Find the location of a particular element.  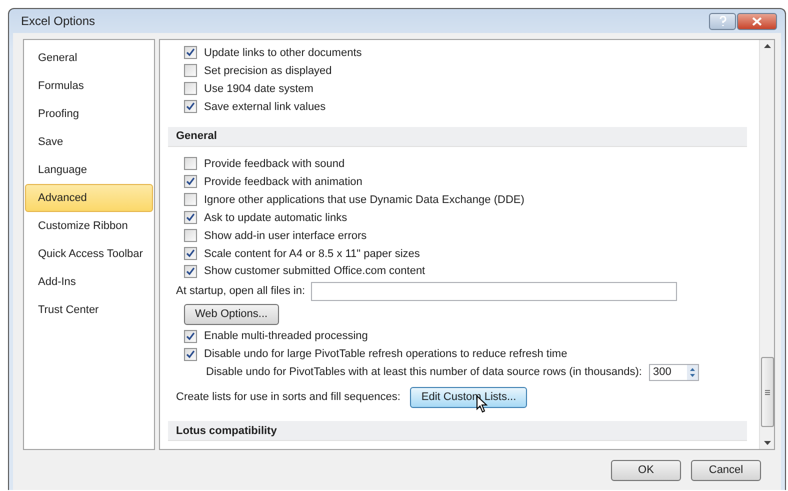

help-button is located at coordinates (722, 21).